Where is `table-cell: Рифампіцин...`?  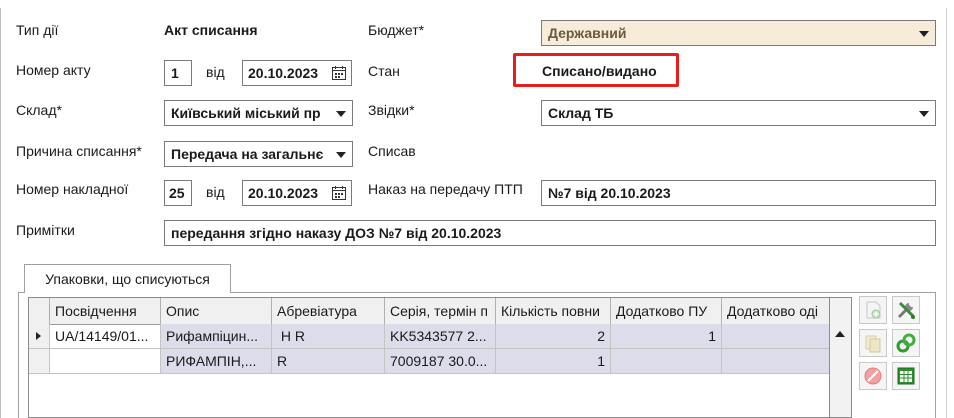
table-cell: Рифампіцин... is located at coordinates (216, 336).